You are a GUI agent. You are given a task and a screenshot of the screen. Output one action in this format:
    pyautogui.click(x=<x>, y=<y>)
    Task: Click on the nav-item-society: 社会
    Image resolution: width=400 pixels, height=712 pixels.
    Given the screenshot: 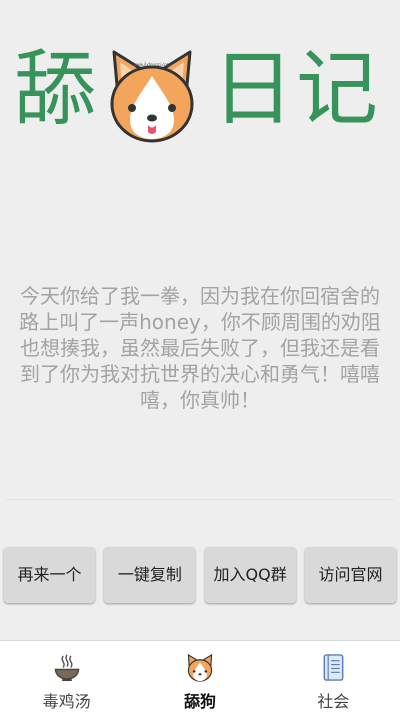 What is the action you would take?
    pyautogui.click(x=333, y=676)
    